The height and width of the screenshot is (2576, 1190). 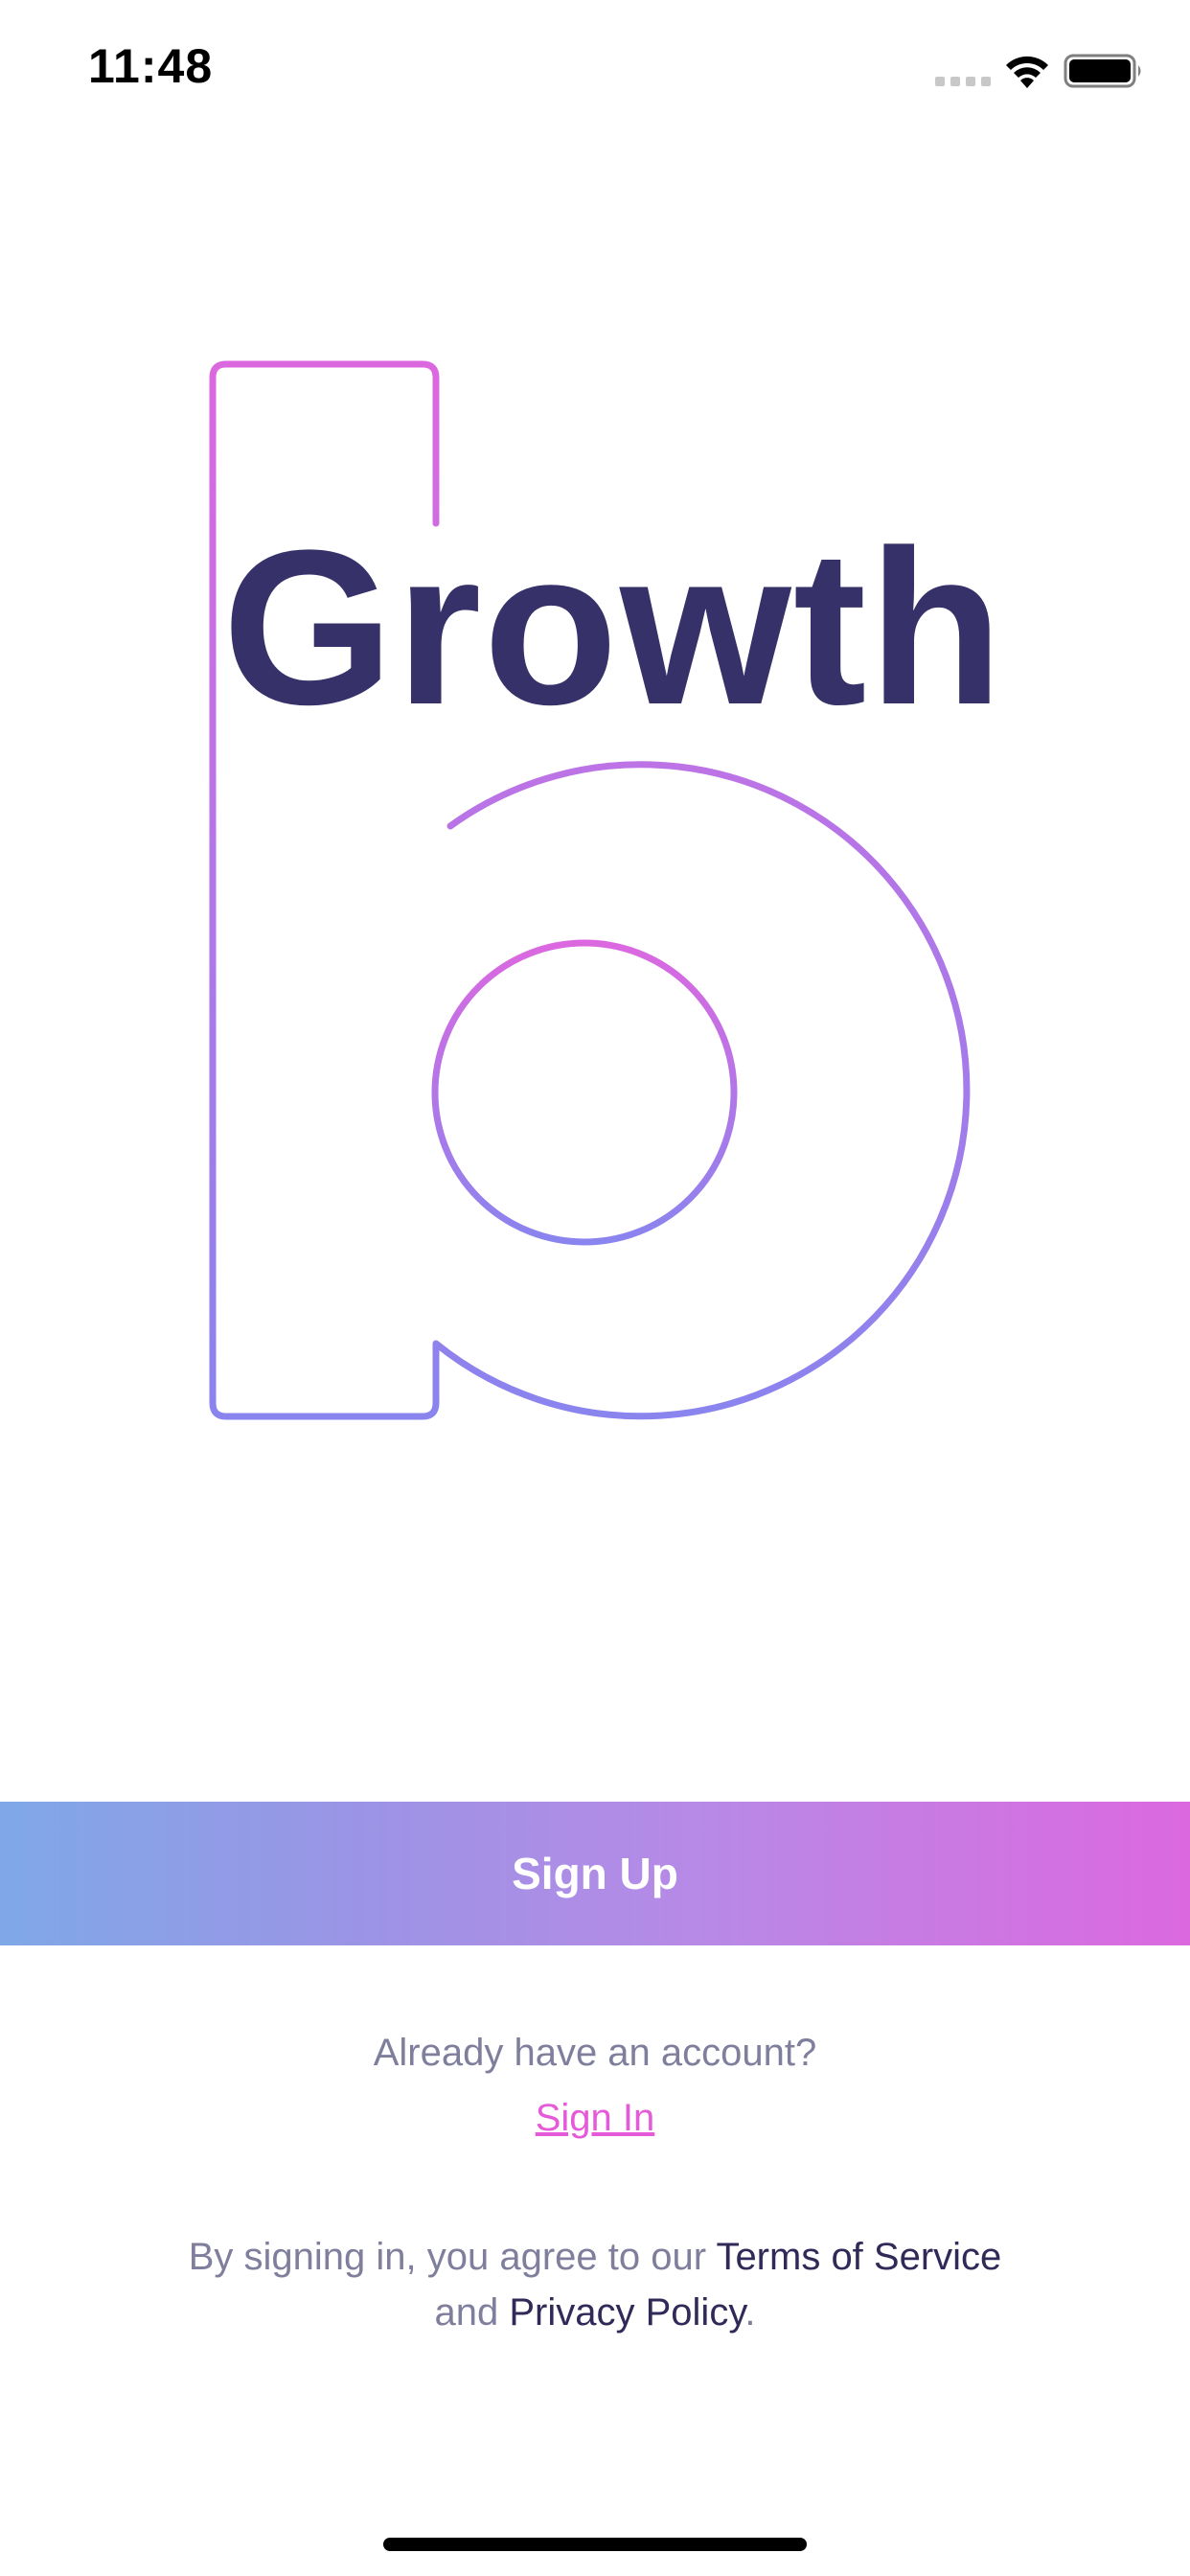 What do you see at coordinates (858, 2257) in the screenshot?
I see `terms-of-service-link: Terms of Service` at bounding box center [858, 2257].